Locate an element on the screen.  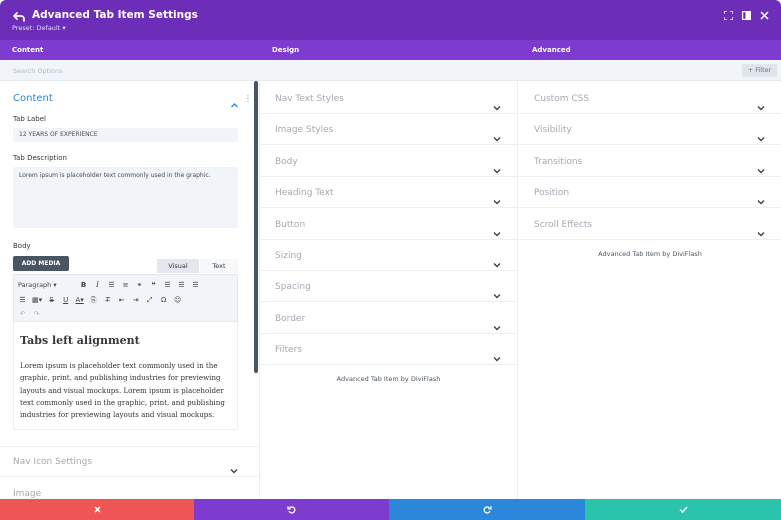
tab-description-label: Tab Description is located at coordinates (40, 158).